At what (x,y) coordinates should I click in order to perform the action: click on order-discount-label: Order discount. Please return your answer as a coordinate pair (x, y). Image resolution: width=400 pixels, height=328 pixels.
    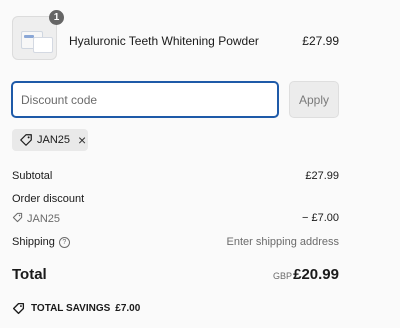
    Looking at the image, I should click on (48, 199).